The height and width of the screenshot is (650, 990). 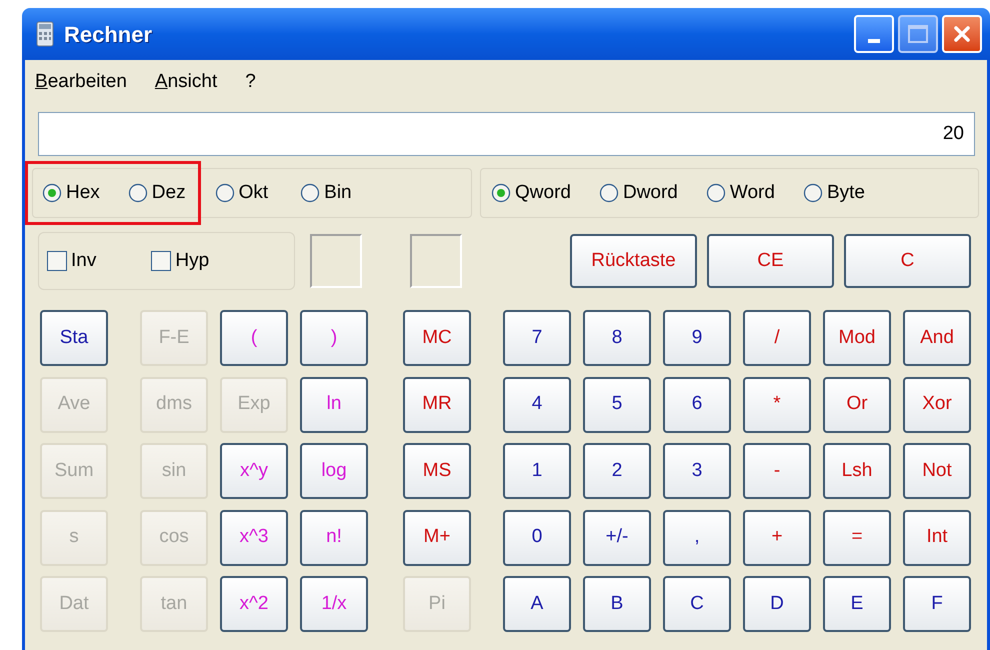 What do you see at coordinates (537, 604) in the screenshot?
I see `calculator-key: A` at bounding box center [537, 604].